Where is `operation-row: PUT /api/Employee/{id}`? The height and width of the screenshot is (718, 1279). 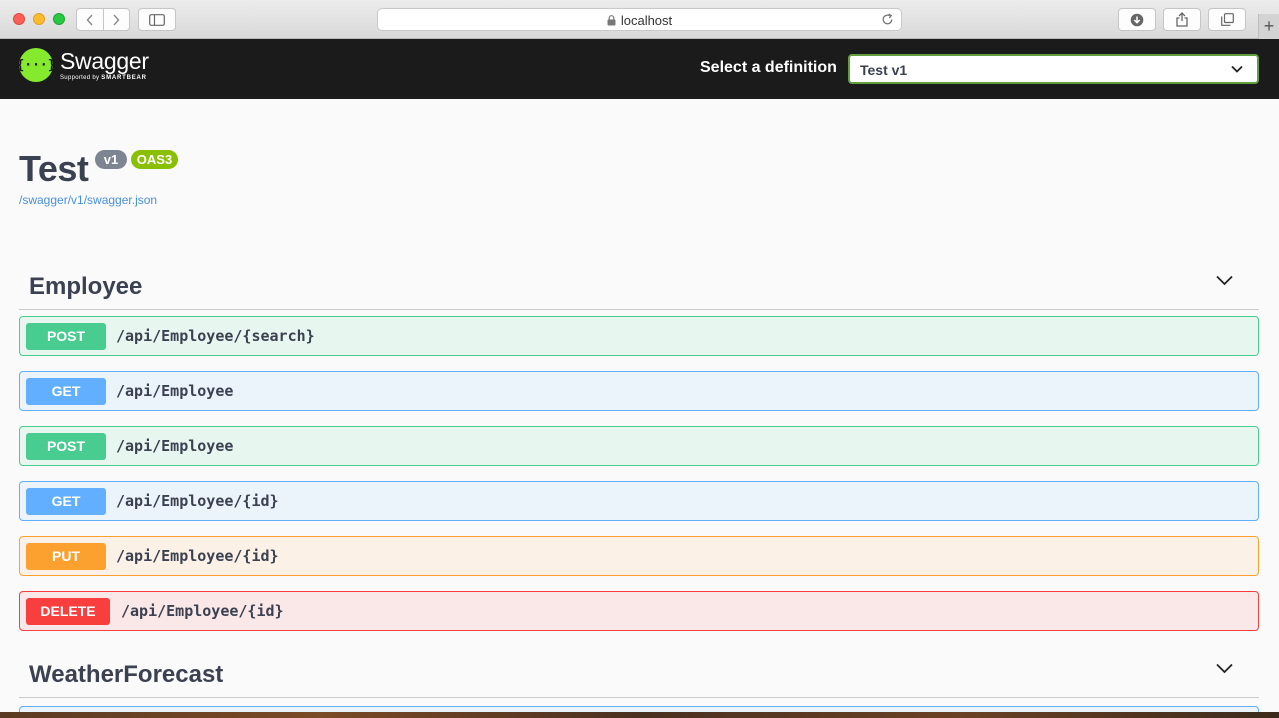 operation-row: PUT /api/Employee/{id} is located at coordinates (639, 556).